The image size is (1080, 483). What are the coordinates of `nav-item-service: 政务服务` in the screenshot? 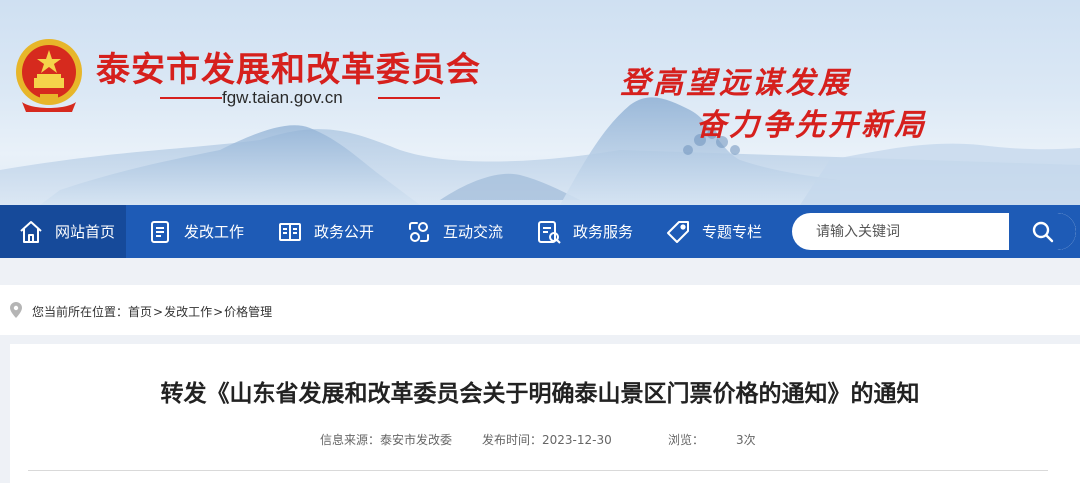 It's located at (584, 231).